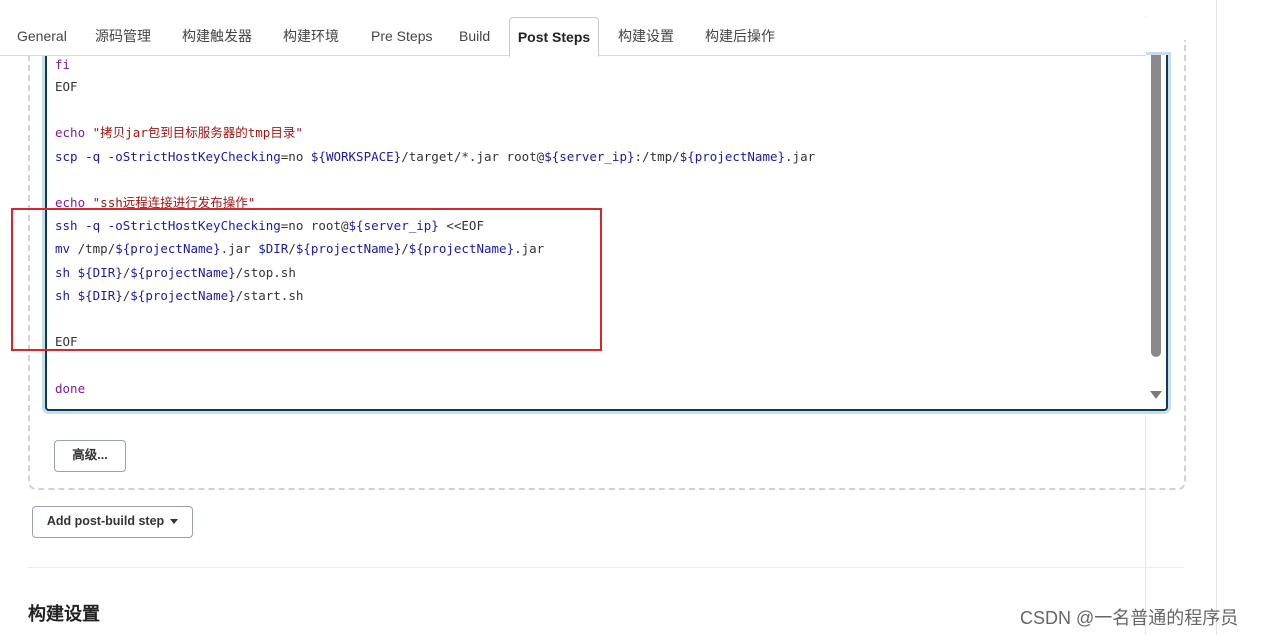 Image resolution: width=1267 pixels, height=635 pixels. What do you see at coordinates (1241, 317) in the screenshot?
I see `right-panel` at bounding box center [1241, 317].